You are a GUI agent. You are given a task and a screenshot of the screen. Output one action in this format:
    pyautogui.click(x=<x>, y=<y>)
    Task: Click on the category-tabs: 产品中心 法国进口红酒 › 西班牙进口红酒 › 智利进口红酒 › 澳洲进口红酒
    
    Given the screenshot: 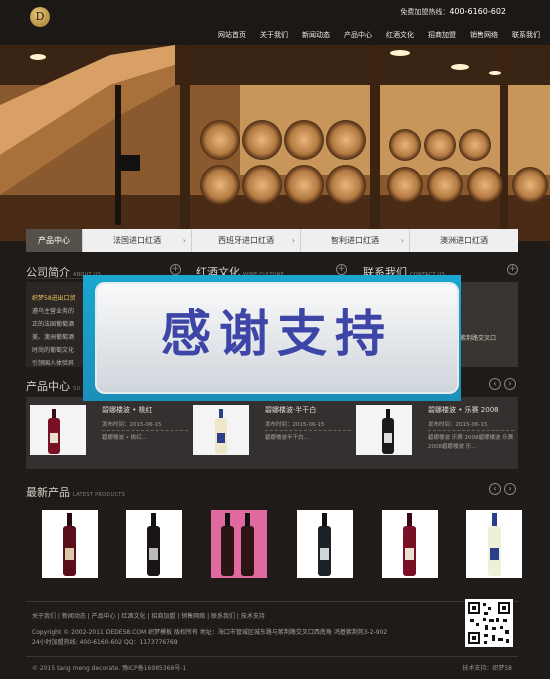 What is the action you would take?
    pyautogui.click(x=272, y=240)
    